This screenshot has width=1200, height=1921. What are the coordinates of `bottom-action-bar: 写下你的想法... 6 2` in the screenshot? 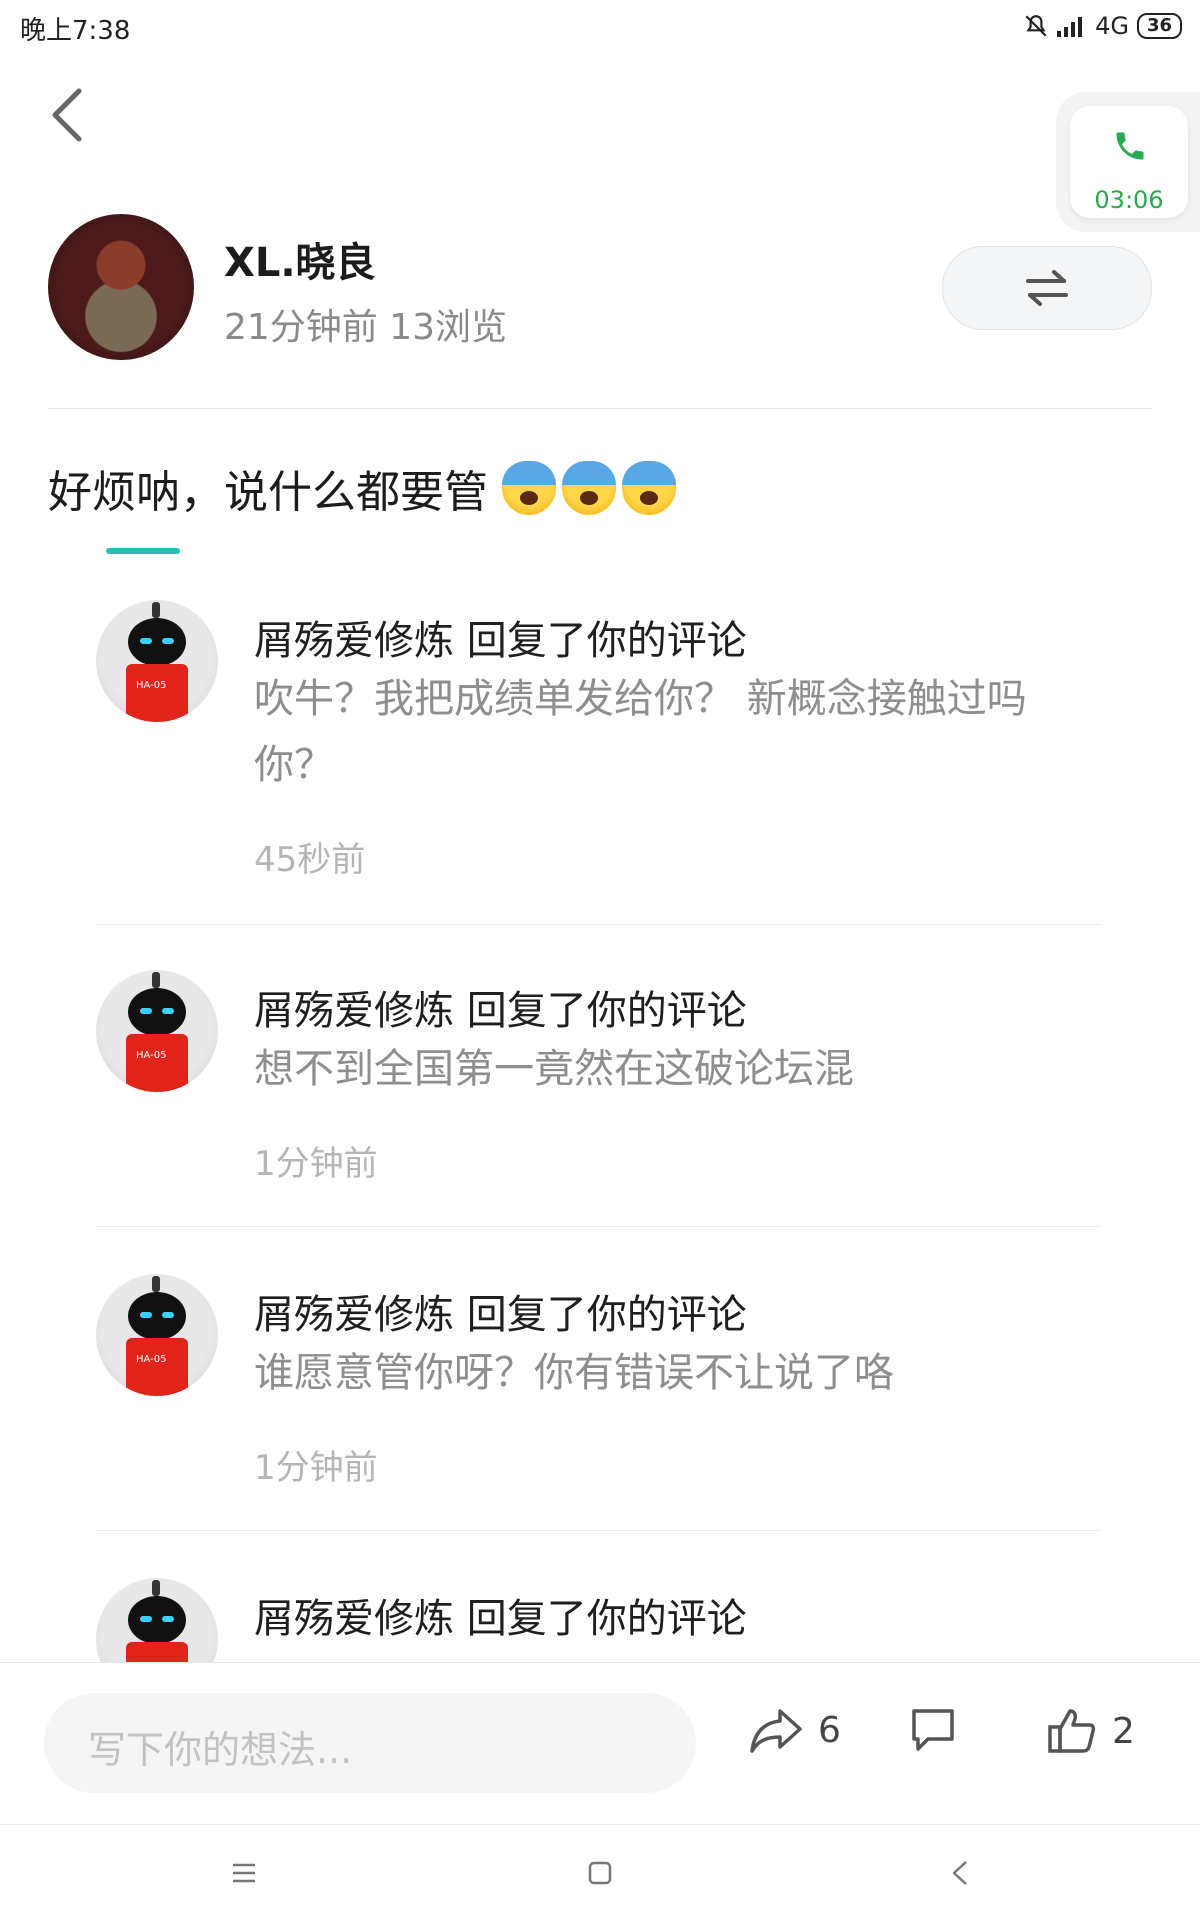 It's located at (600, 1743).